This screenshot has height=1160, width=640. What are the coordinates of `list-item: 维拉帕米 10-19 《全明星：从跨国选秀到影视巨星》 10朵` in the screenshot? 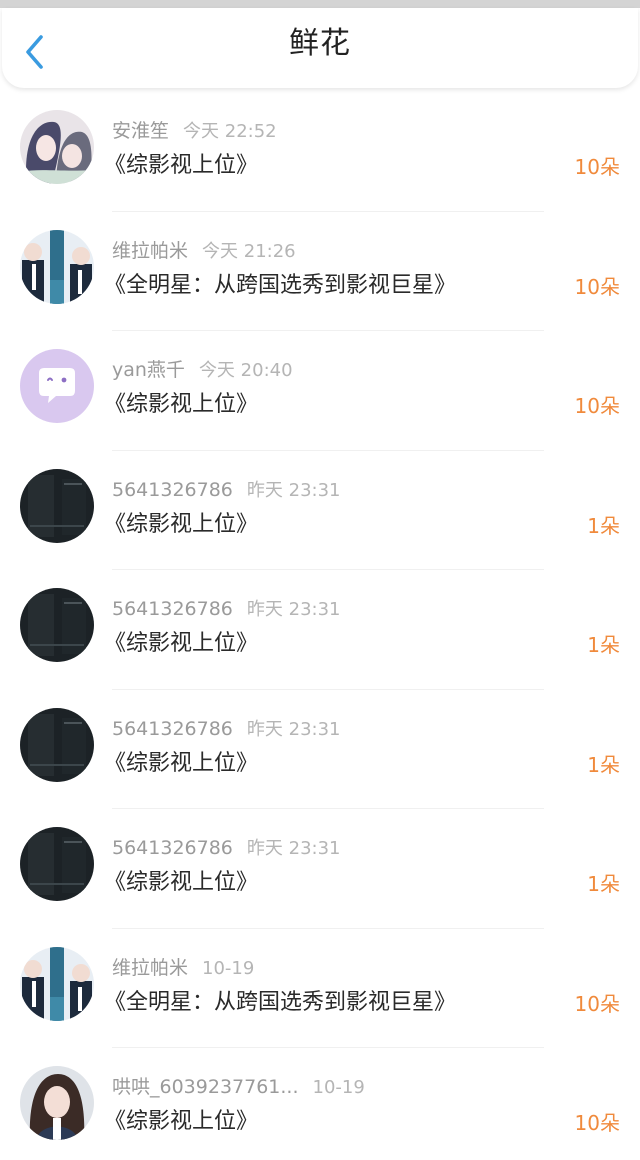 It's located at (320, 988).